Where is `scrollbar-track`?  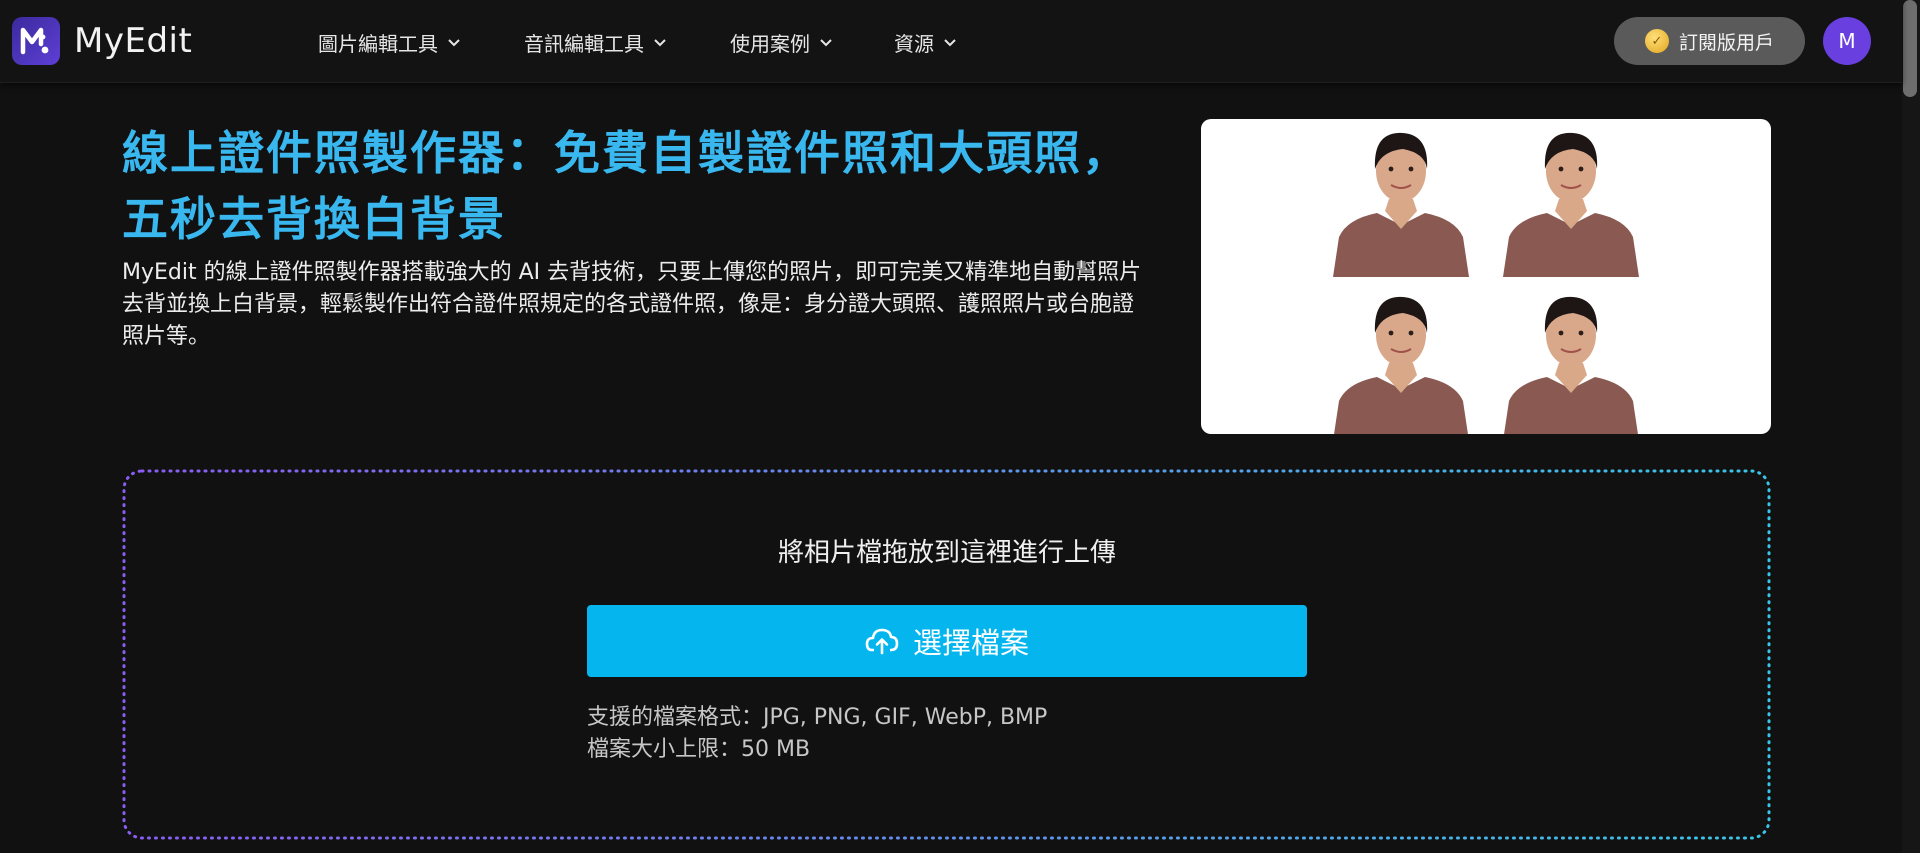 scrollbar-track is located at coordinates (1911, 426).